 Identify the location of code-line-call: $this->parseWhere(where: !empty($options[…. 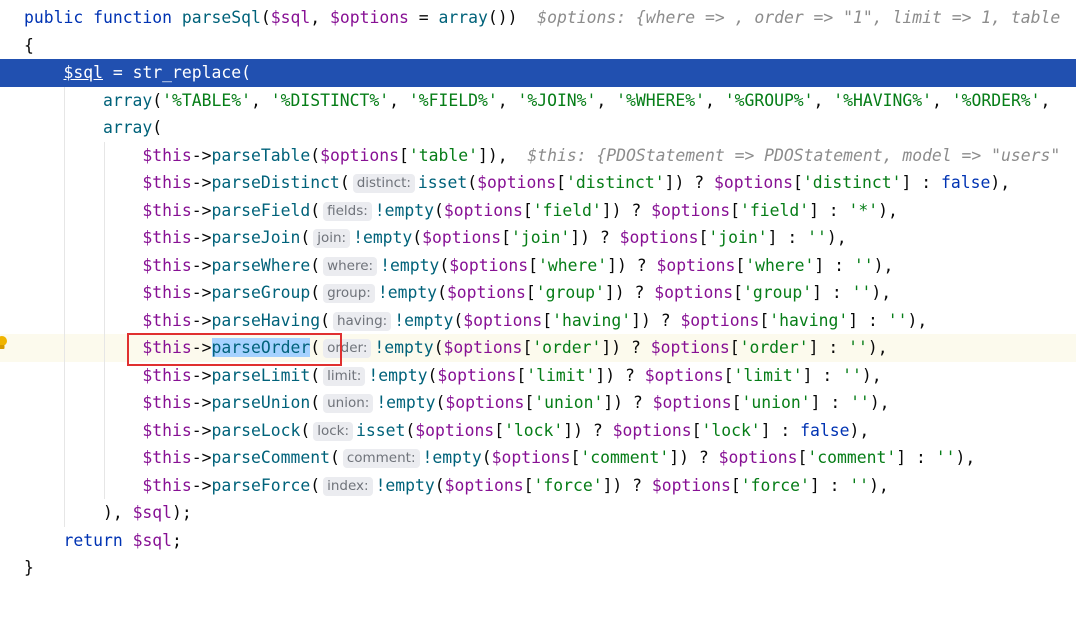
(538, 265).